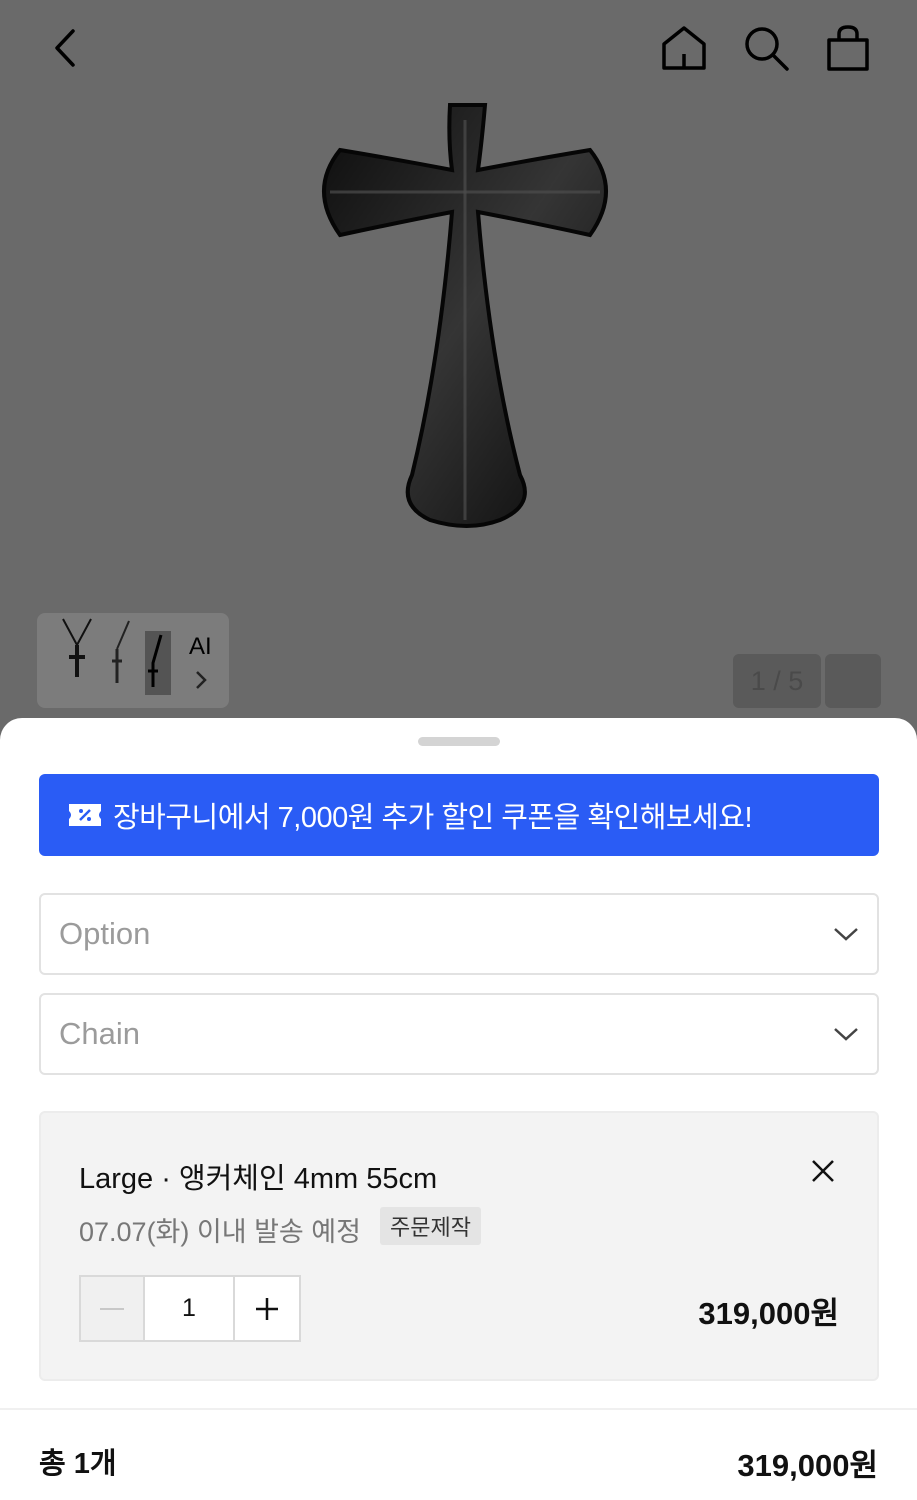  I want to click on total-count: 총 1개, so click(78, 1464).